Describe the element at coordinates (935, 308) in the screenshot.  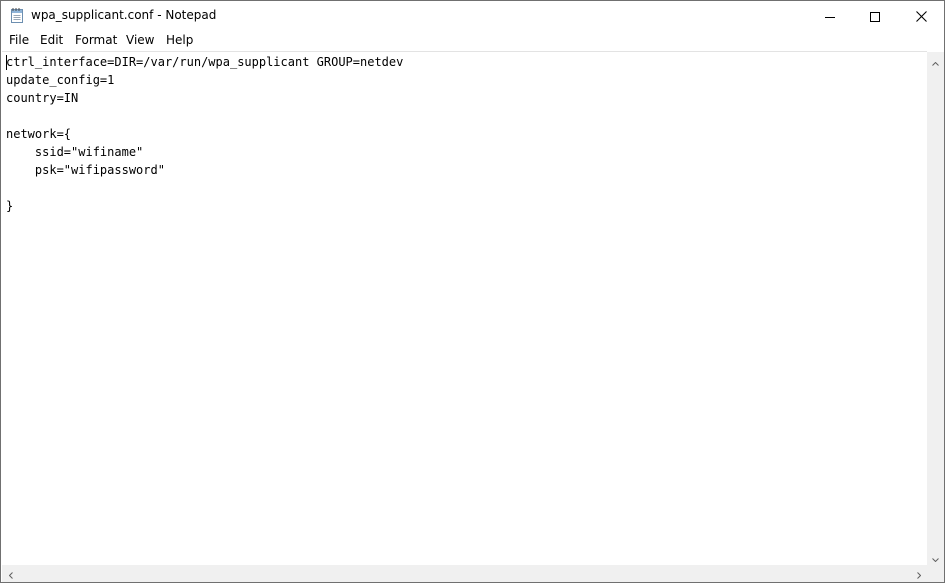
I see `vertical-scrollbar` at that location.